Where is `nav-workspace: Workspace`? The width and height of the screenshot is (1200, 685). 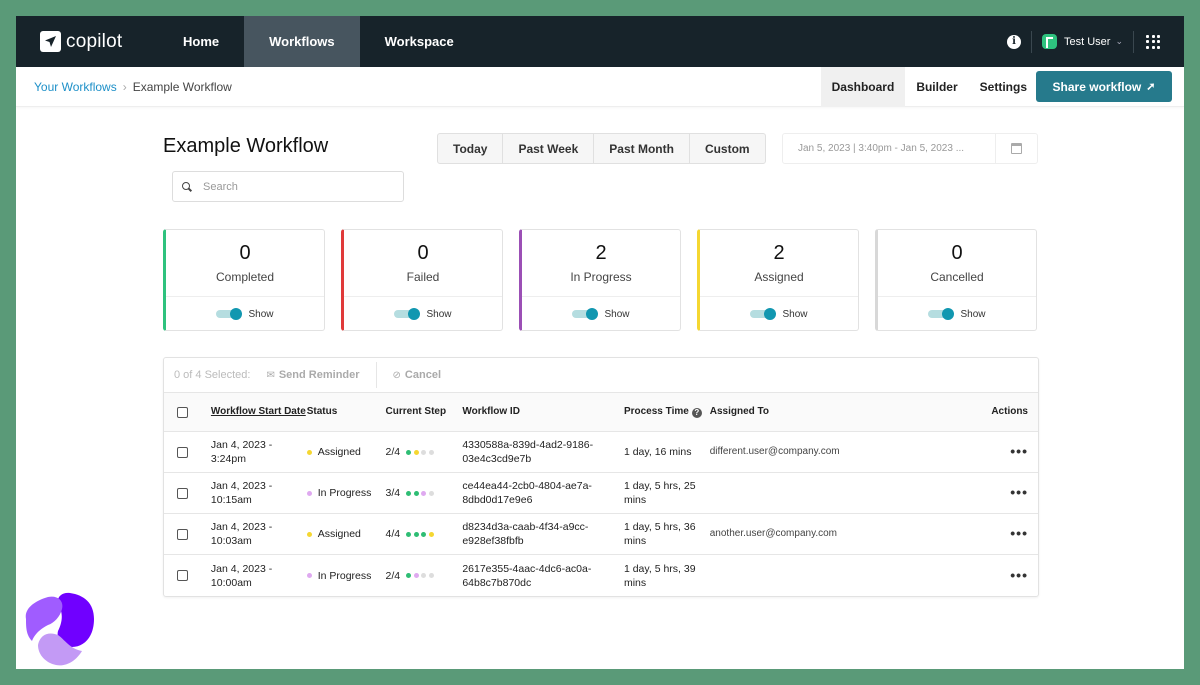 nav-workspace: Workspace is located at coordinates (419, 41).